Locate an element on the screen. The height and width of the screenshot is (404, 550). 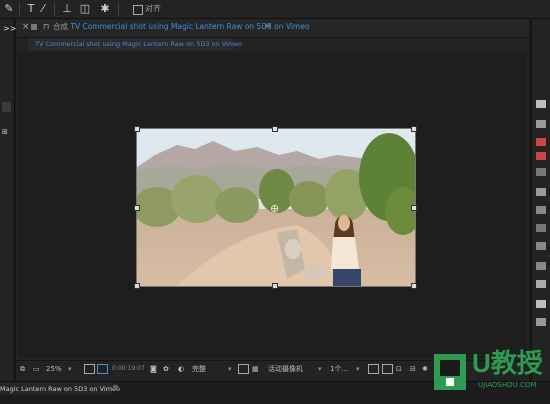
transparency-grid-icon: ▦ is located at coordinates (255, 369).